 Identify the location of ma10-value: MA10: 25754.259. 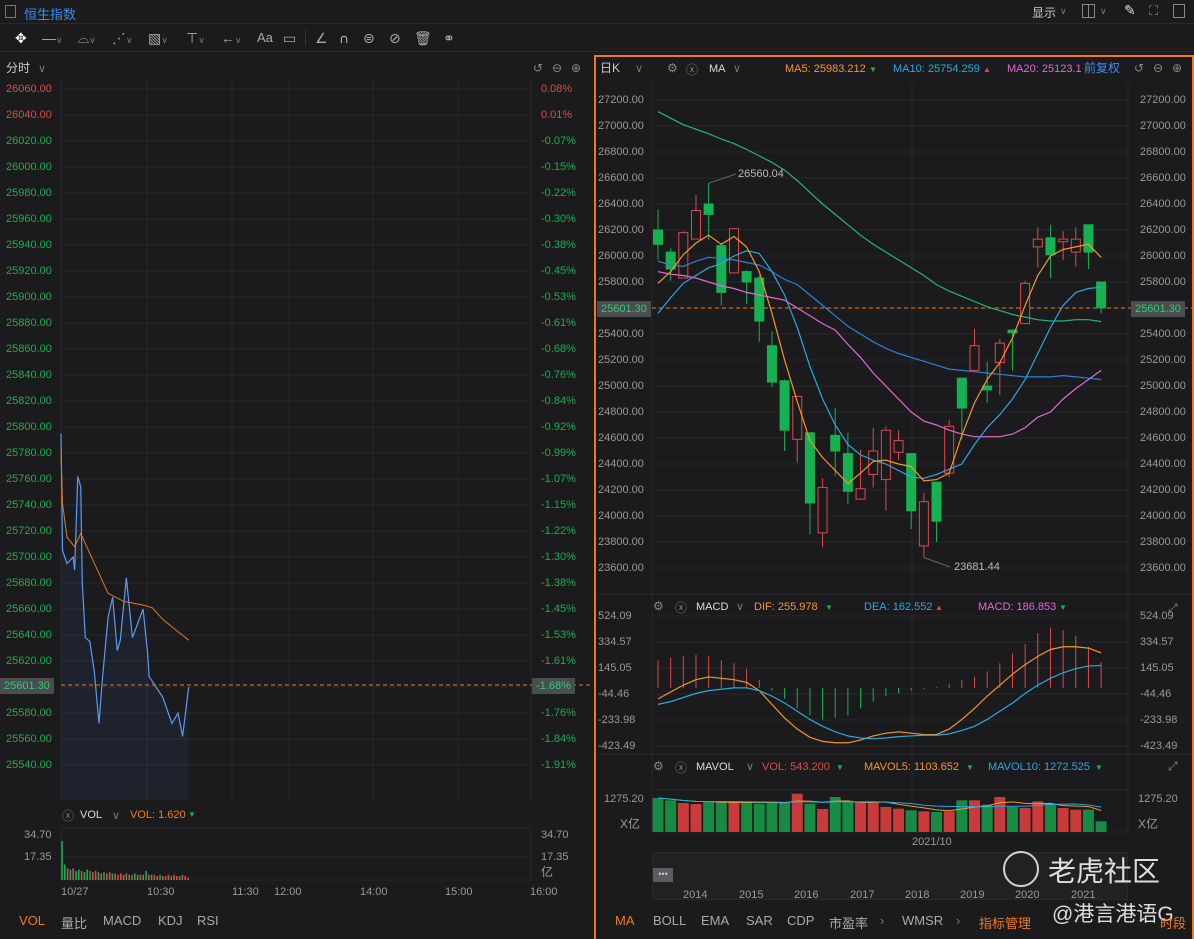
(936, 69).